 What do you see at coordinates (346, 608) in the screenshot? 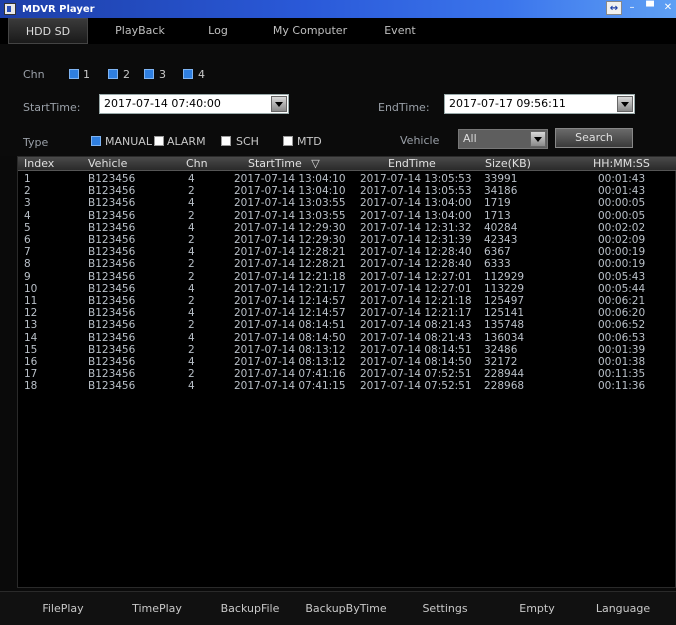
I see `backupbytime-button: BackupByTime` at bounding box center [346, 608].